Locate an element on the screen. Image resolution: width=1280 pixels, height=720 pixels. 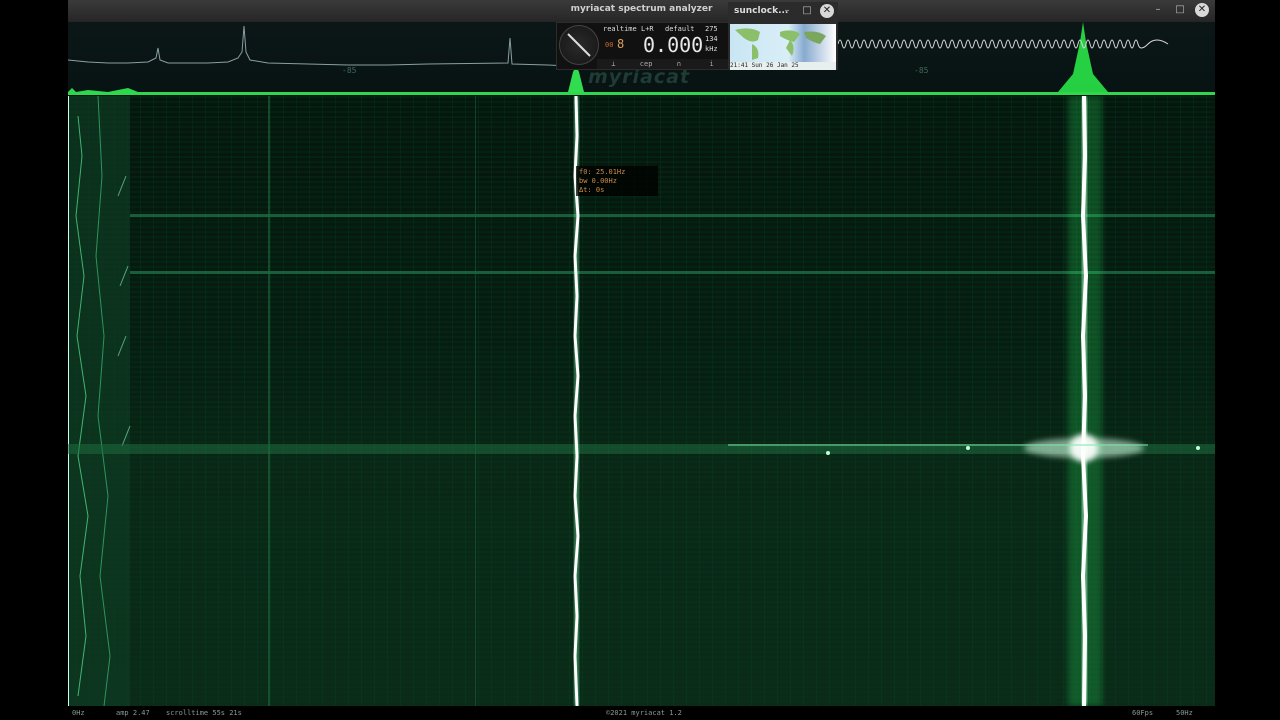
window-controls: – □ ✕ is located at coordinates (1180, 10).